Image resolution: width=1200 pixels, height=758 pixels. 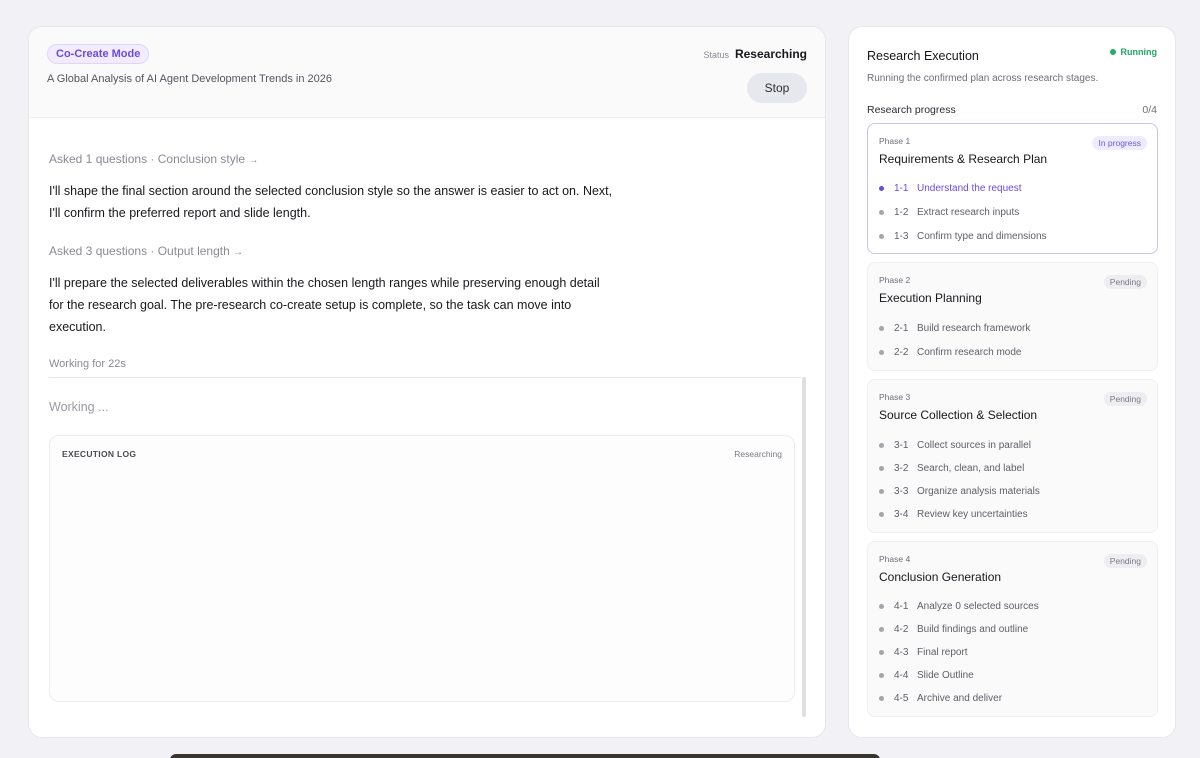 What do you see at coordinates (901, 698) in the screenshot?
I see `step-id: 4-5` at bounding box center [901, 698].